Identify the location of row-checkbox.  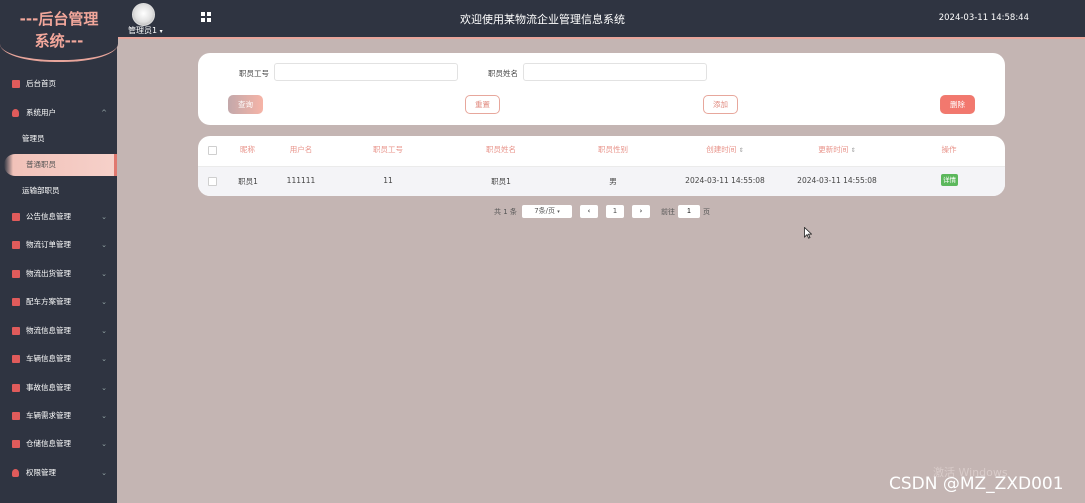
(212, 181).